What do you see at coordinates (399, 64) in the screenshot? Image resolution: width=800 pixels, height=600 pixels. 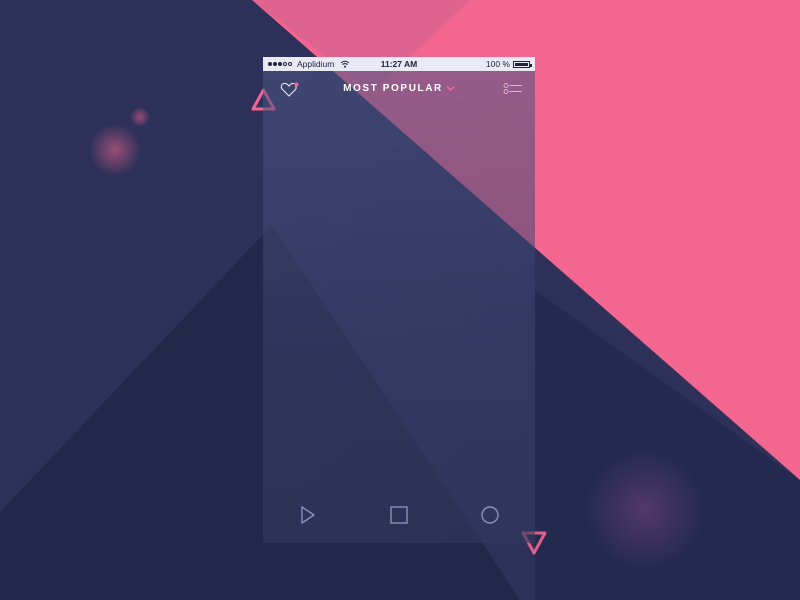 I see `status-bar: Applidium 11:27 AM 100 %` at bounding box center [399, 64].